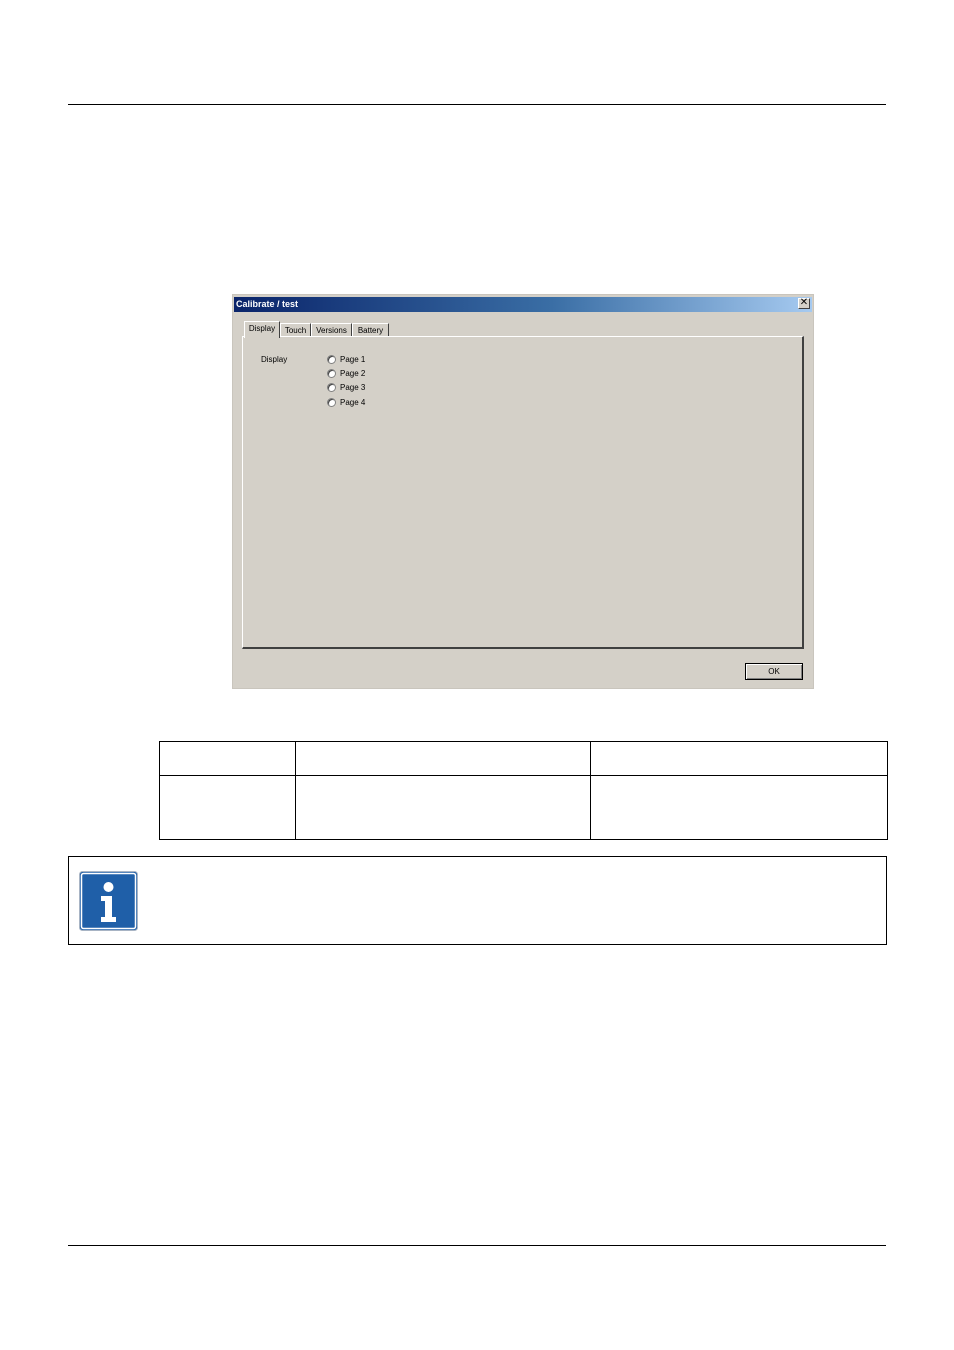  What do you see at coordinates (267, 304) in the screenshot?
I see `dialog-title: Calibrate / test` at bounding box center [267, 304].